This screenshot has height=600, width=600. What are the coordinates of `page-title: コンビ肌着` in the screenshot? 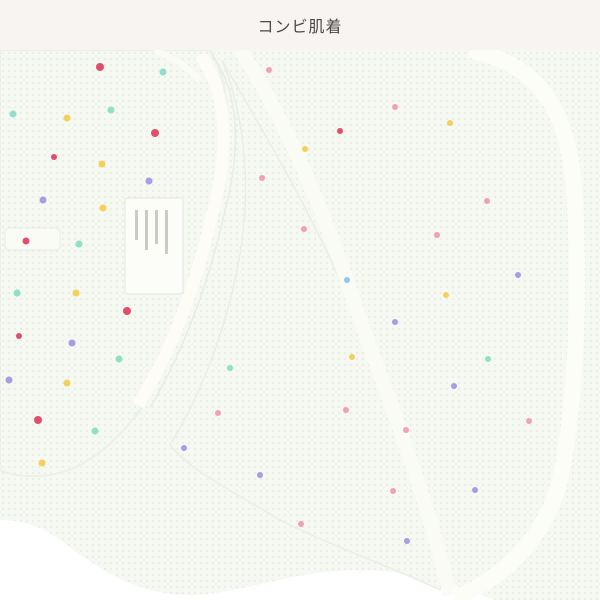 It's located at (300, 26).